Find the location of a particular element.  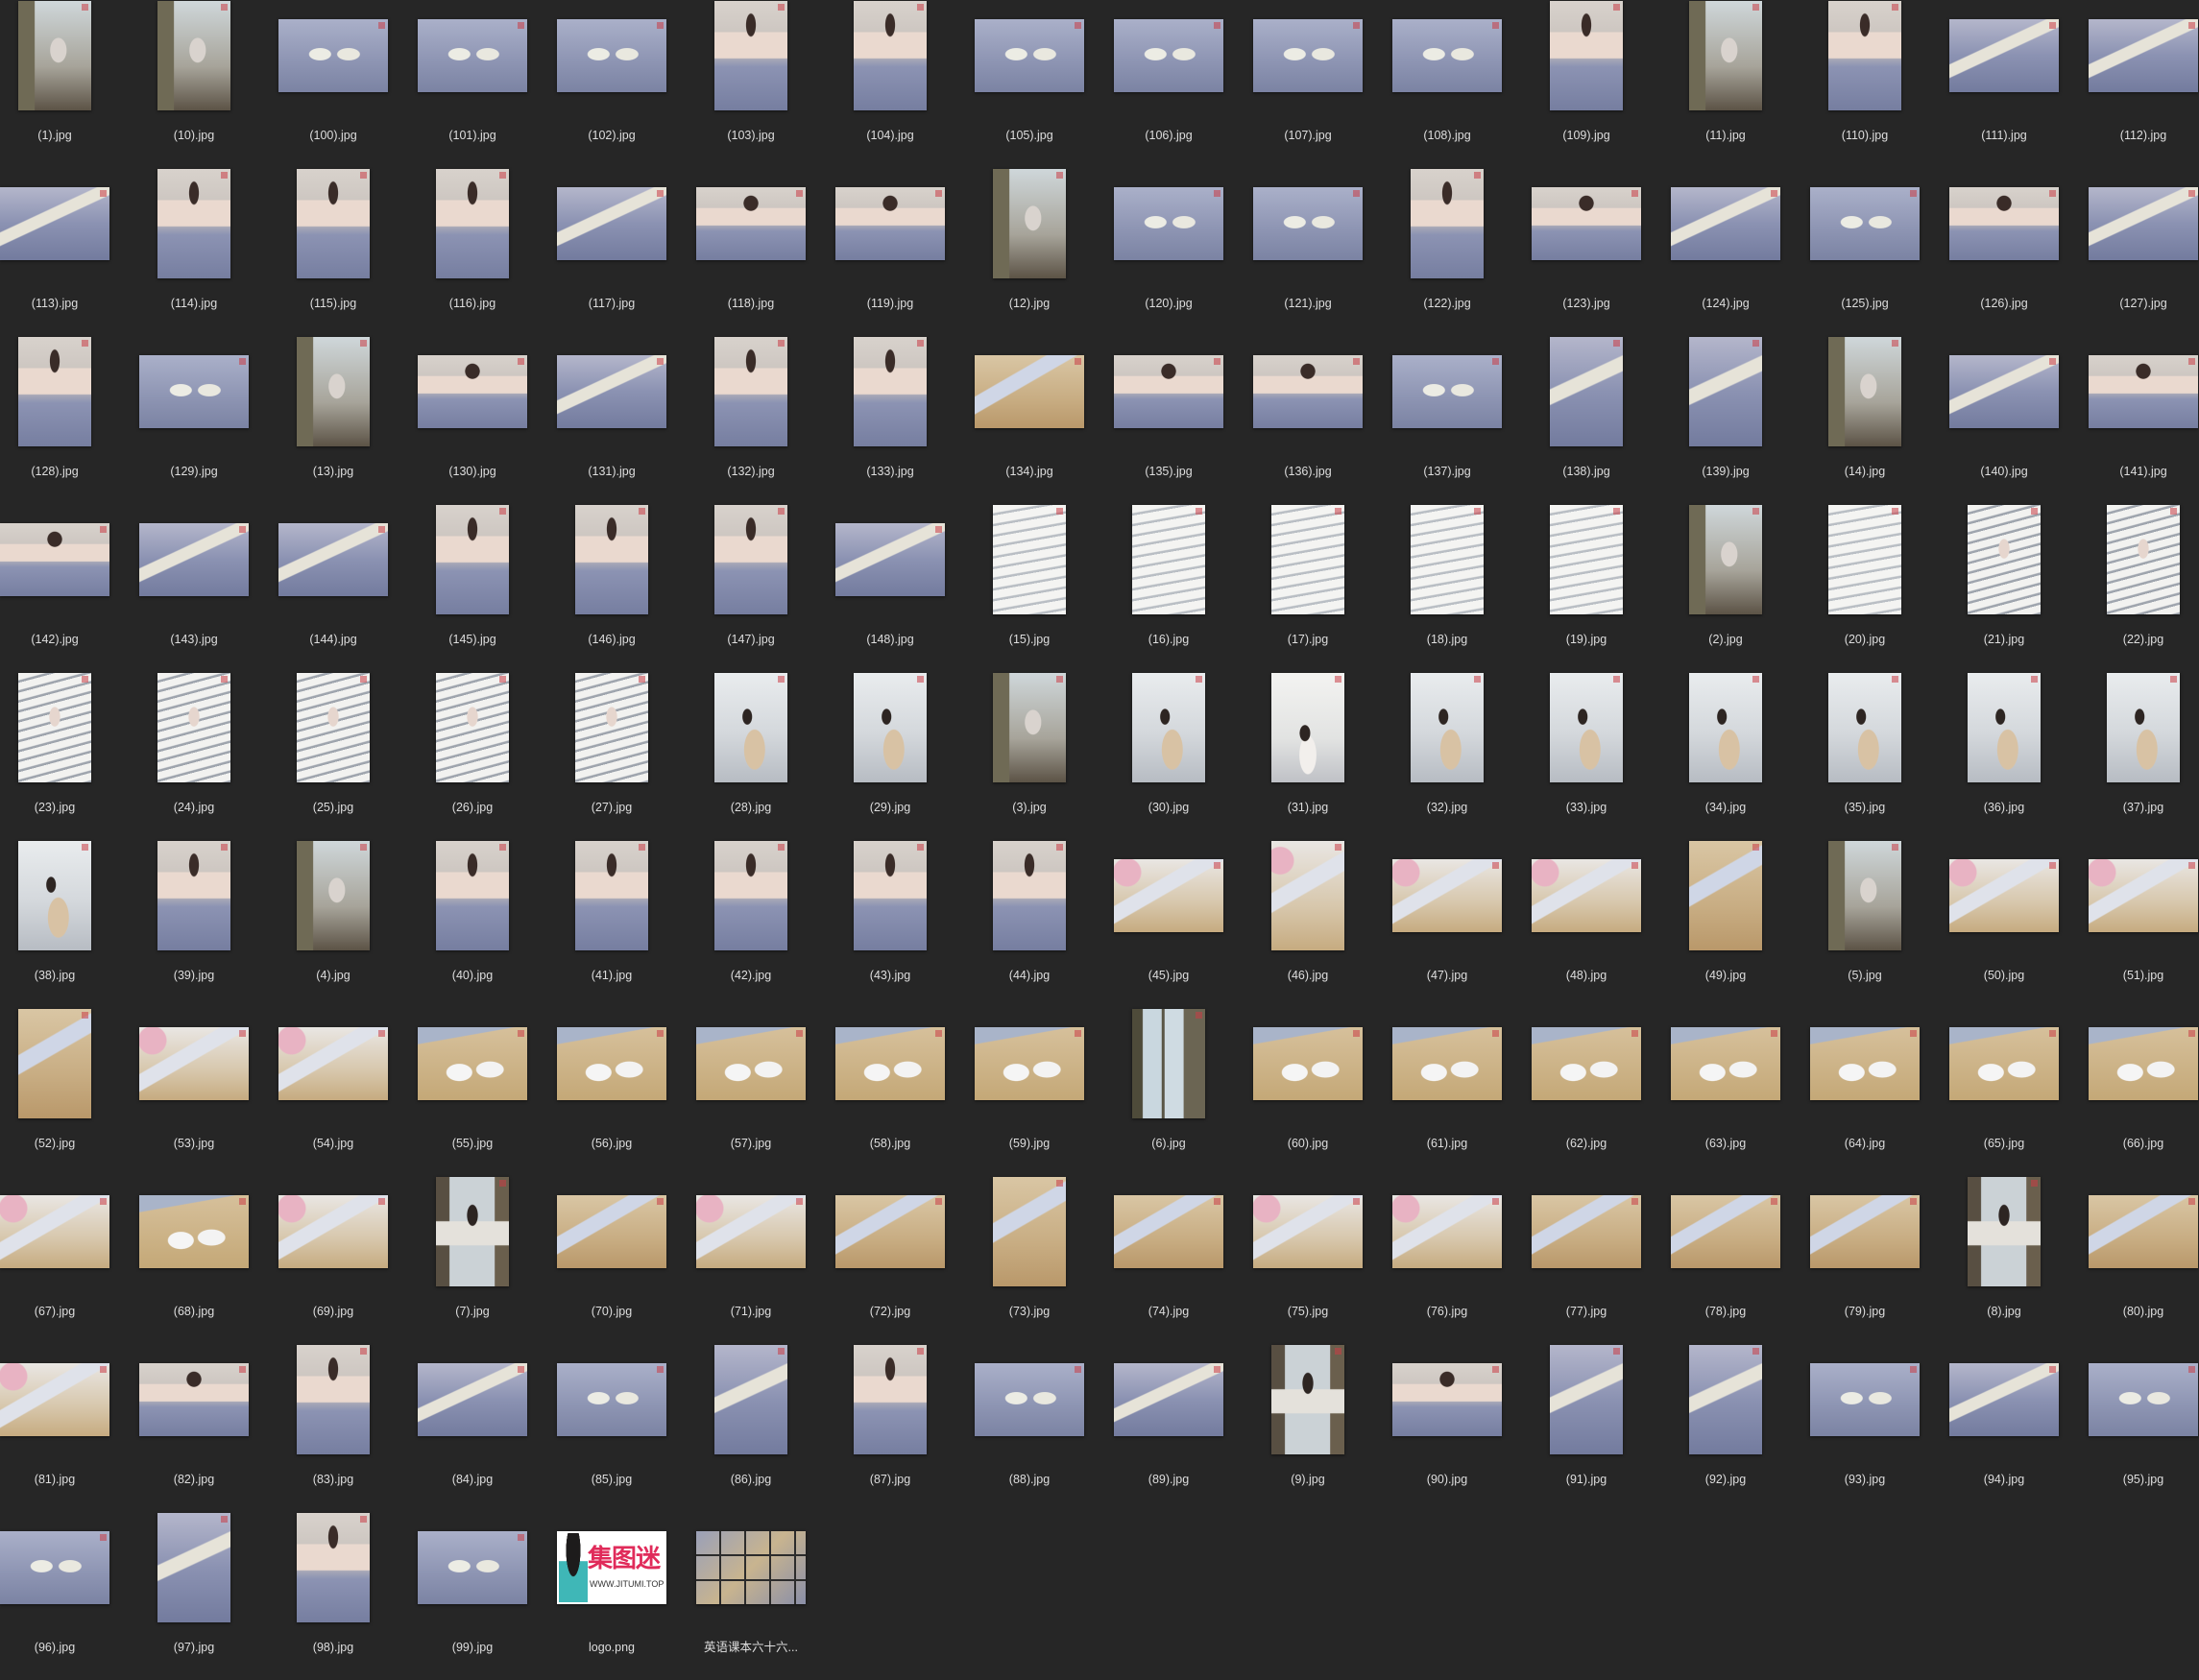

file-item: (125).jpg is located at coordinates (1865, 252).